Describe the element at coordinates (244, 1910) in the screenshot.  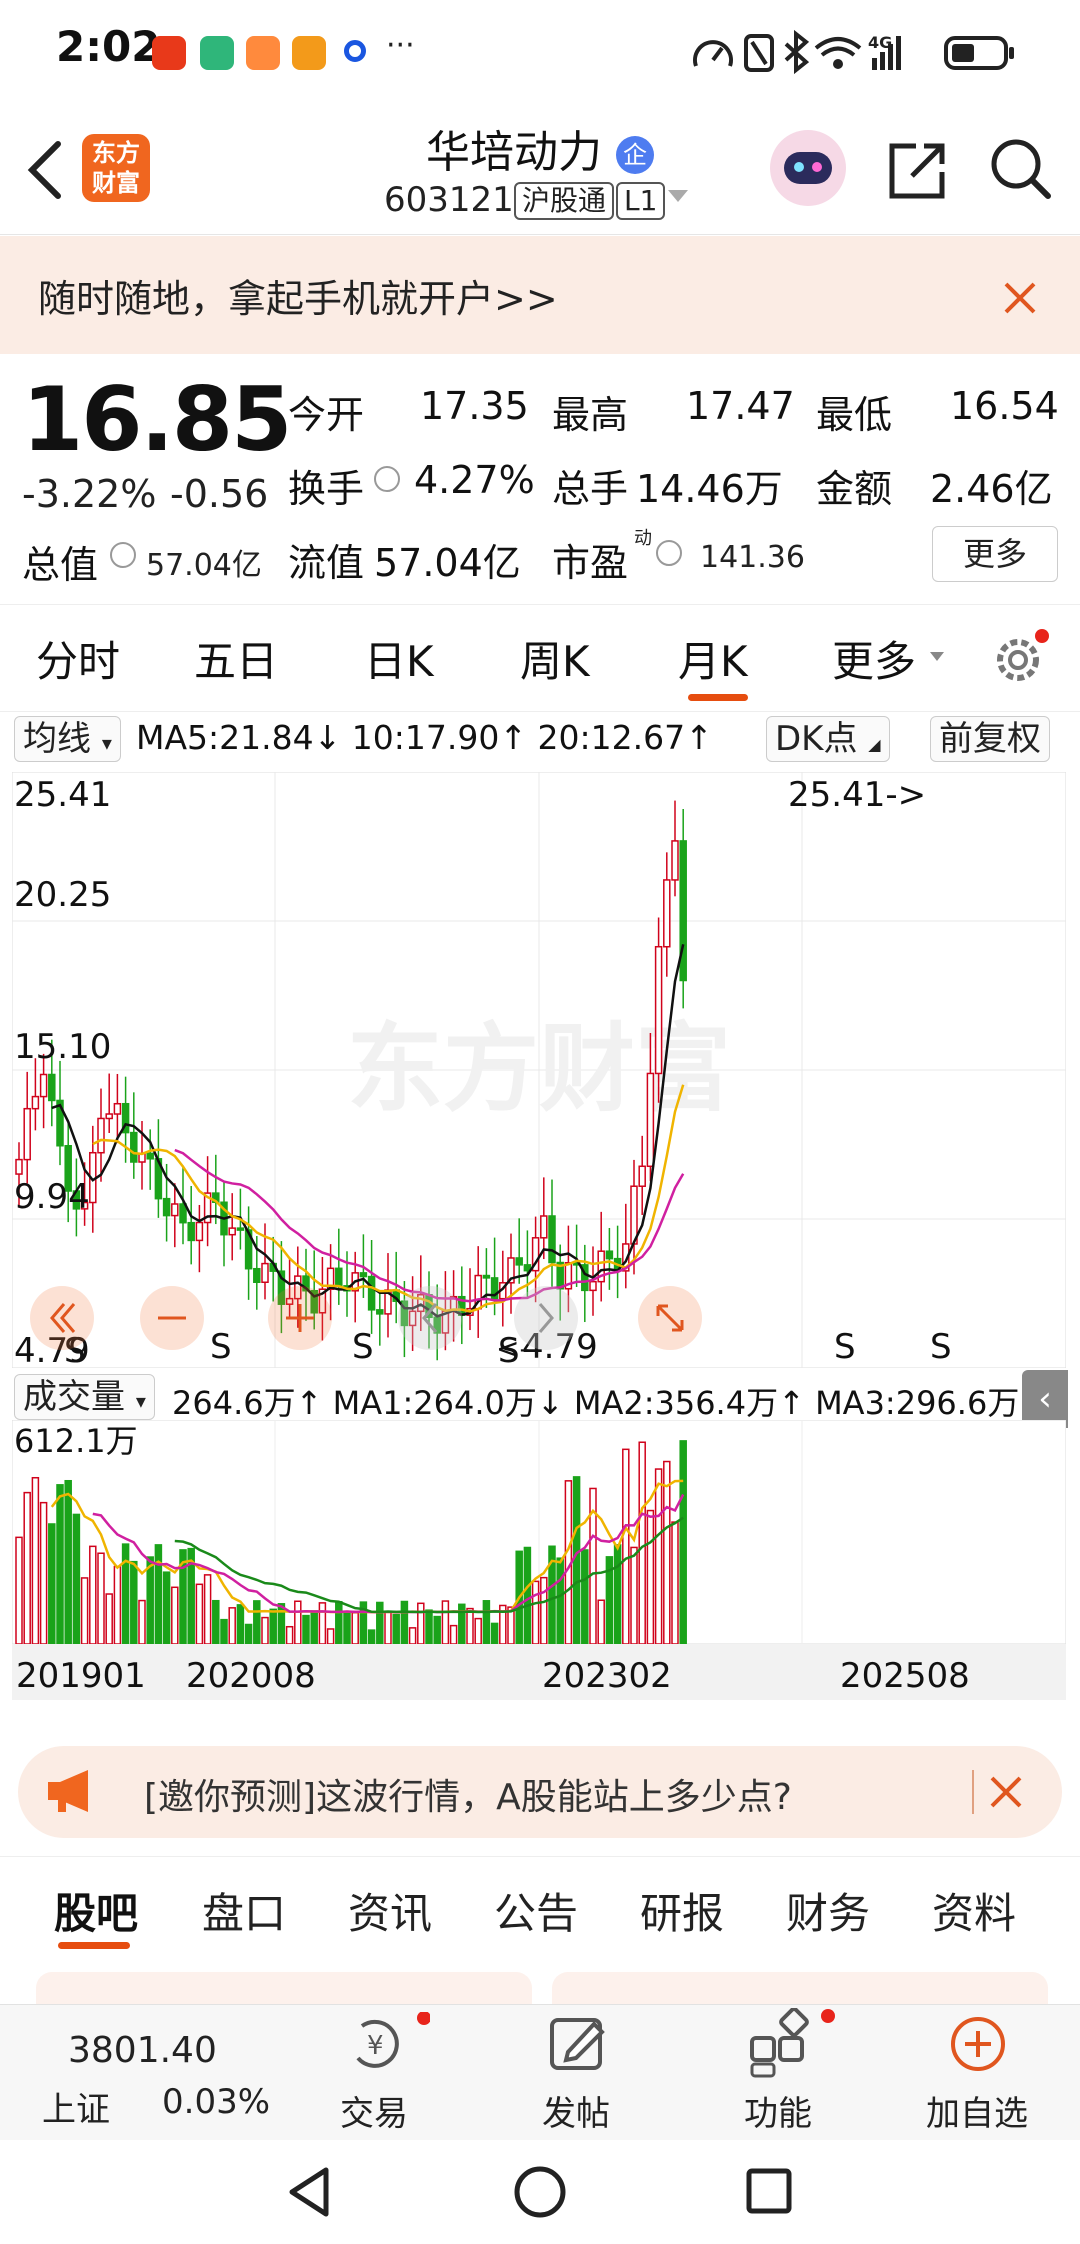
I see `tab-order-book: 盘口` at that location.